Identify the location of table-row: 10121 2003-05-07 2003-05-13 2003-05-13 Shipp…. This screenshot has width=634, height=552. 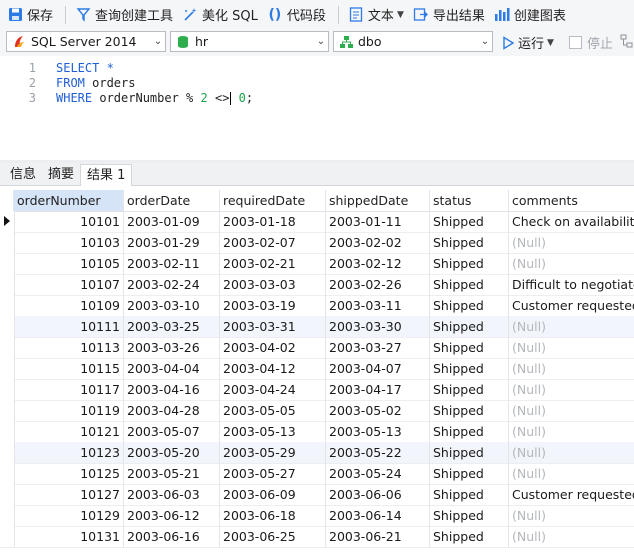
(317, 432).